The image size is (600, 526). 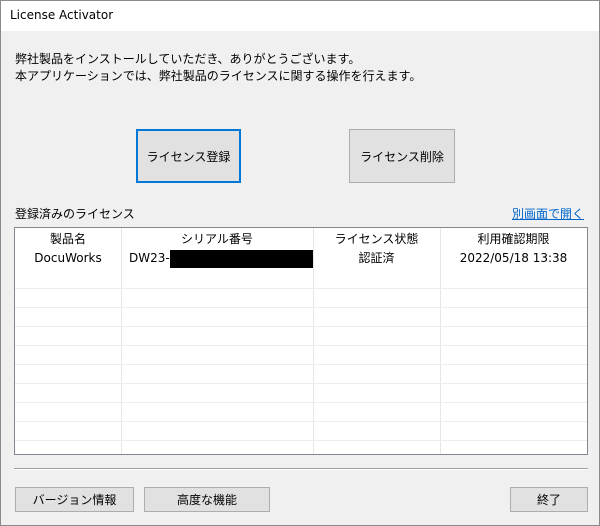 What do you see at coordinates (149, 258) in the screenshot?
I see `serial-prefix: DW23-` at bounding box center [149, 258].